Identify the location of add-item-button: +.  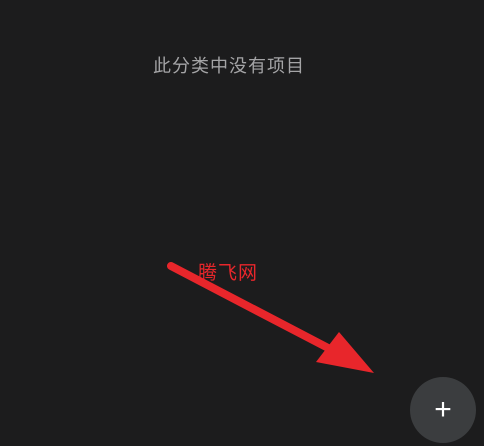
(443, 410).